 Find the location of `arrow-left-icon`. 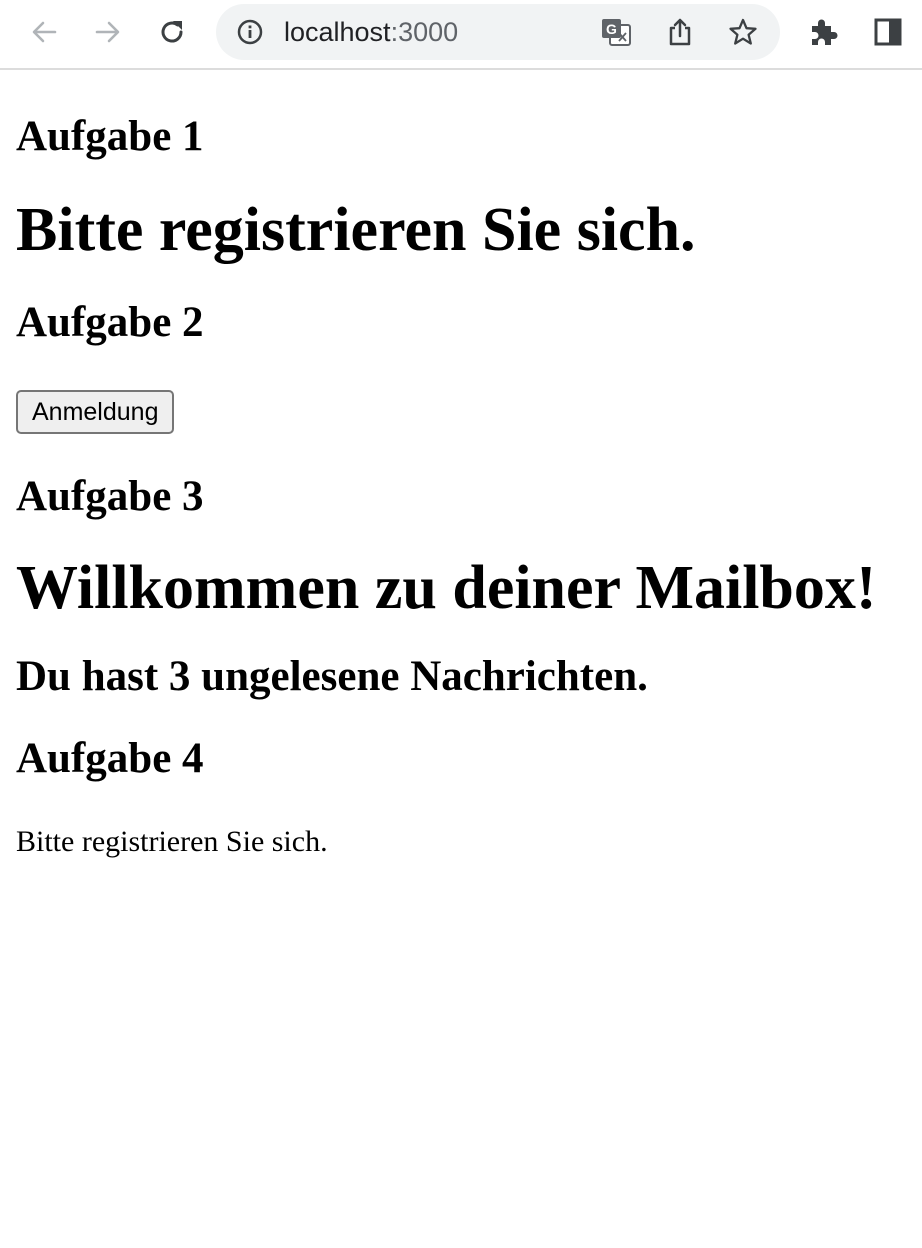

arrow-left-icon is located at coordinates (44, 32).